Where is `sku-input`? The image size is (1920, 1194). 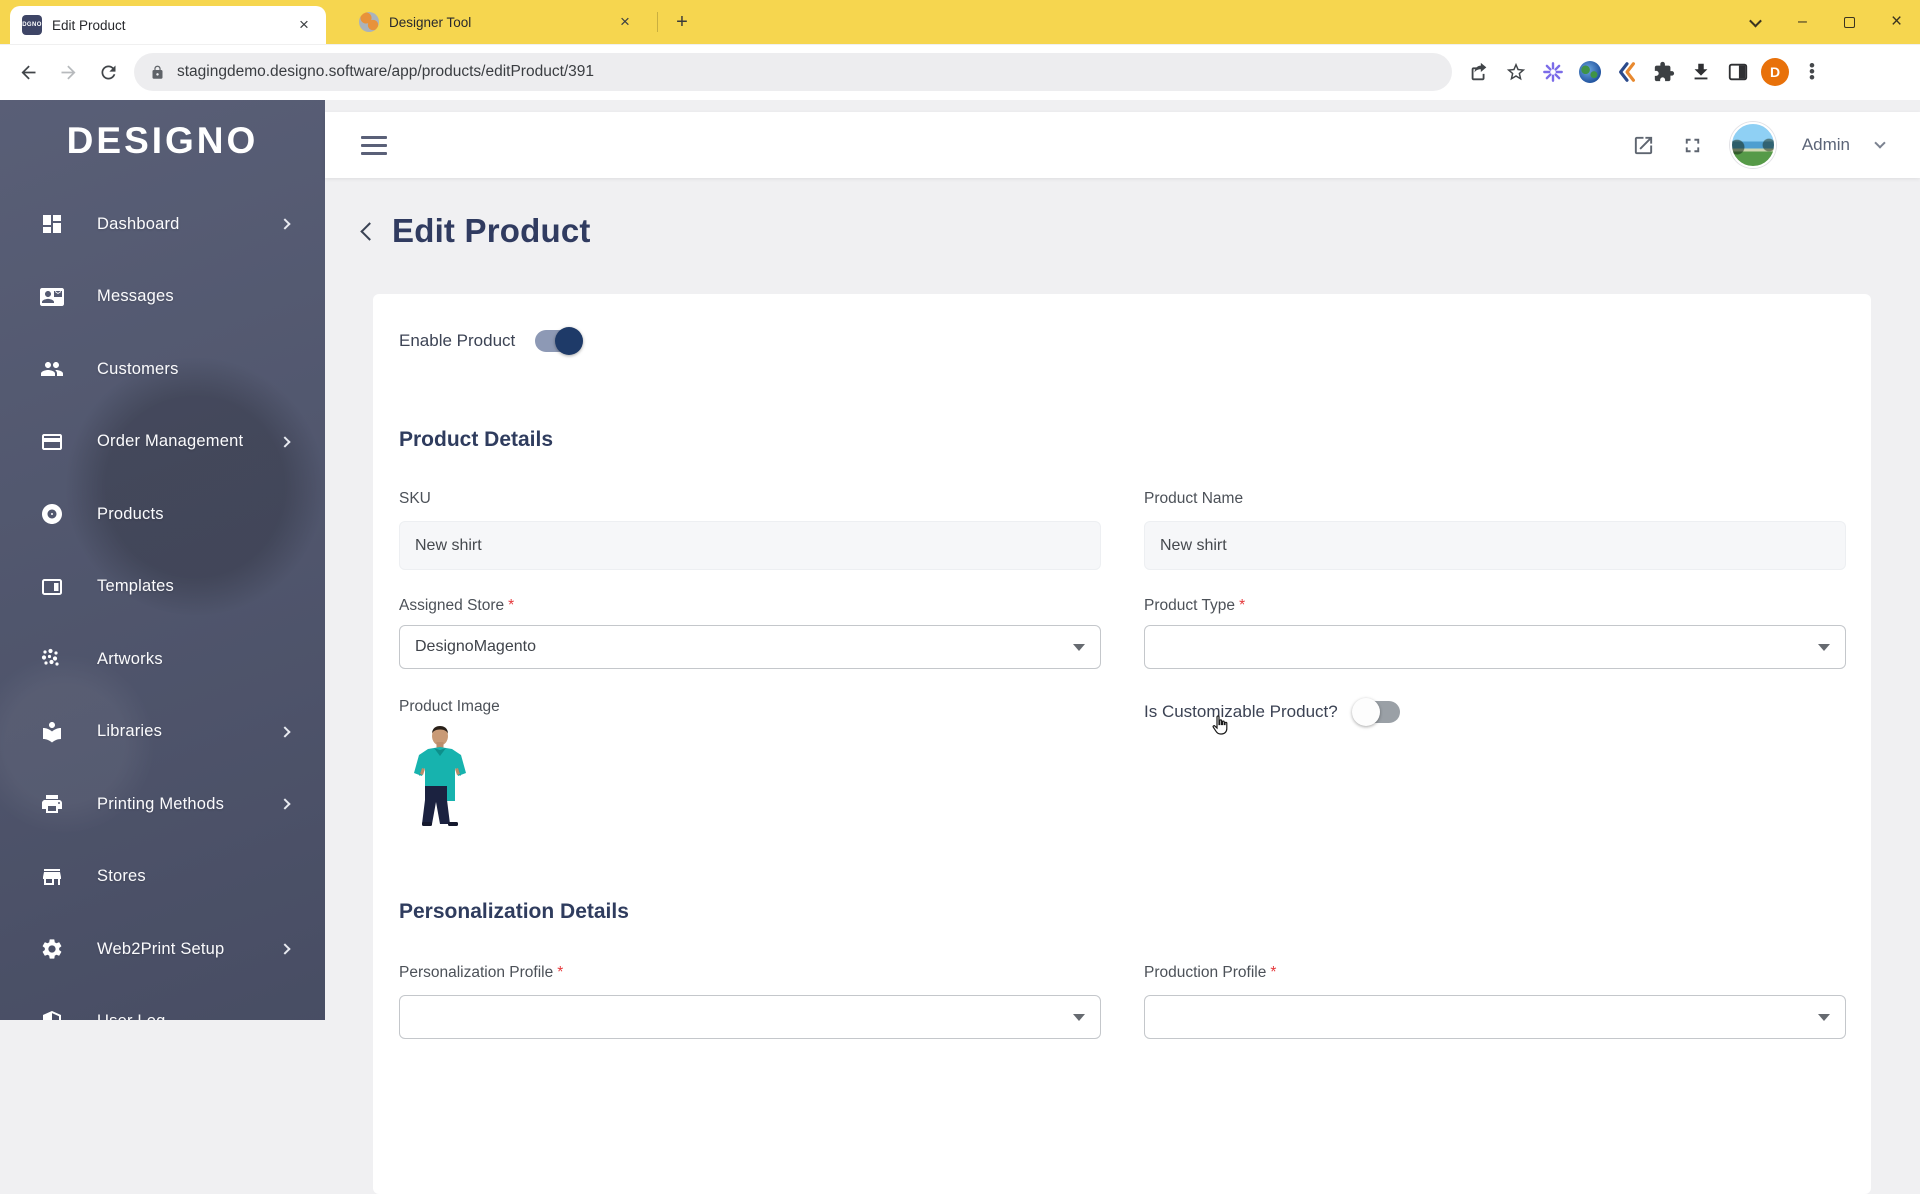 sku-input is located at coordinates (750, 545).